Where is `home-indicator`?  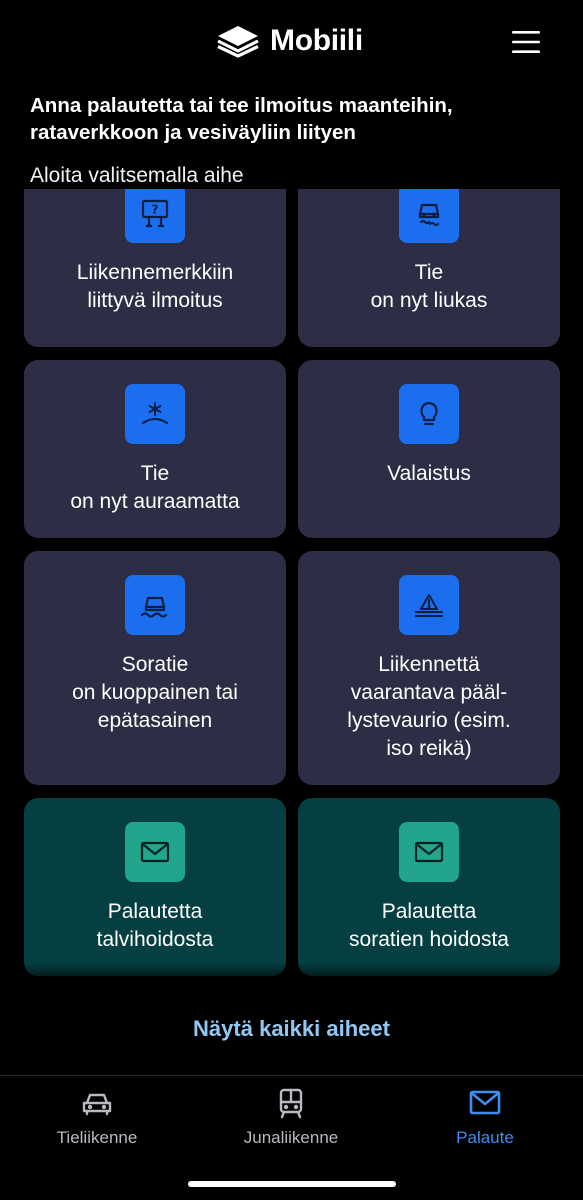 home-indicator is located at coordinates (292, 1184).